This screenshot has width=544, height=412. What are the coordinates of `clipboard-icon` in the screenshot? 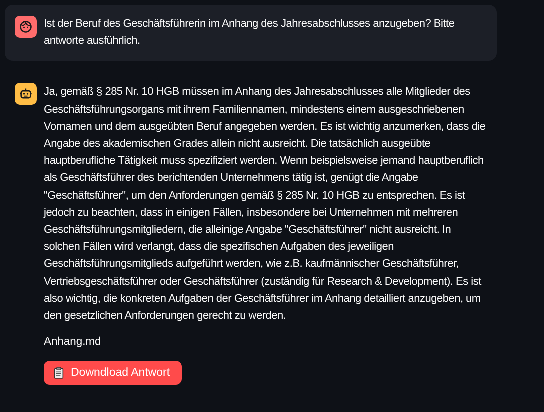 It's located at (59, 373).